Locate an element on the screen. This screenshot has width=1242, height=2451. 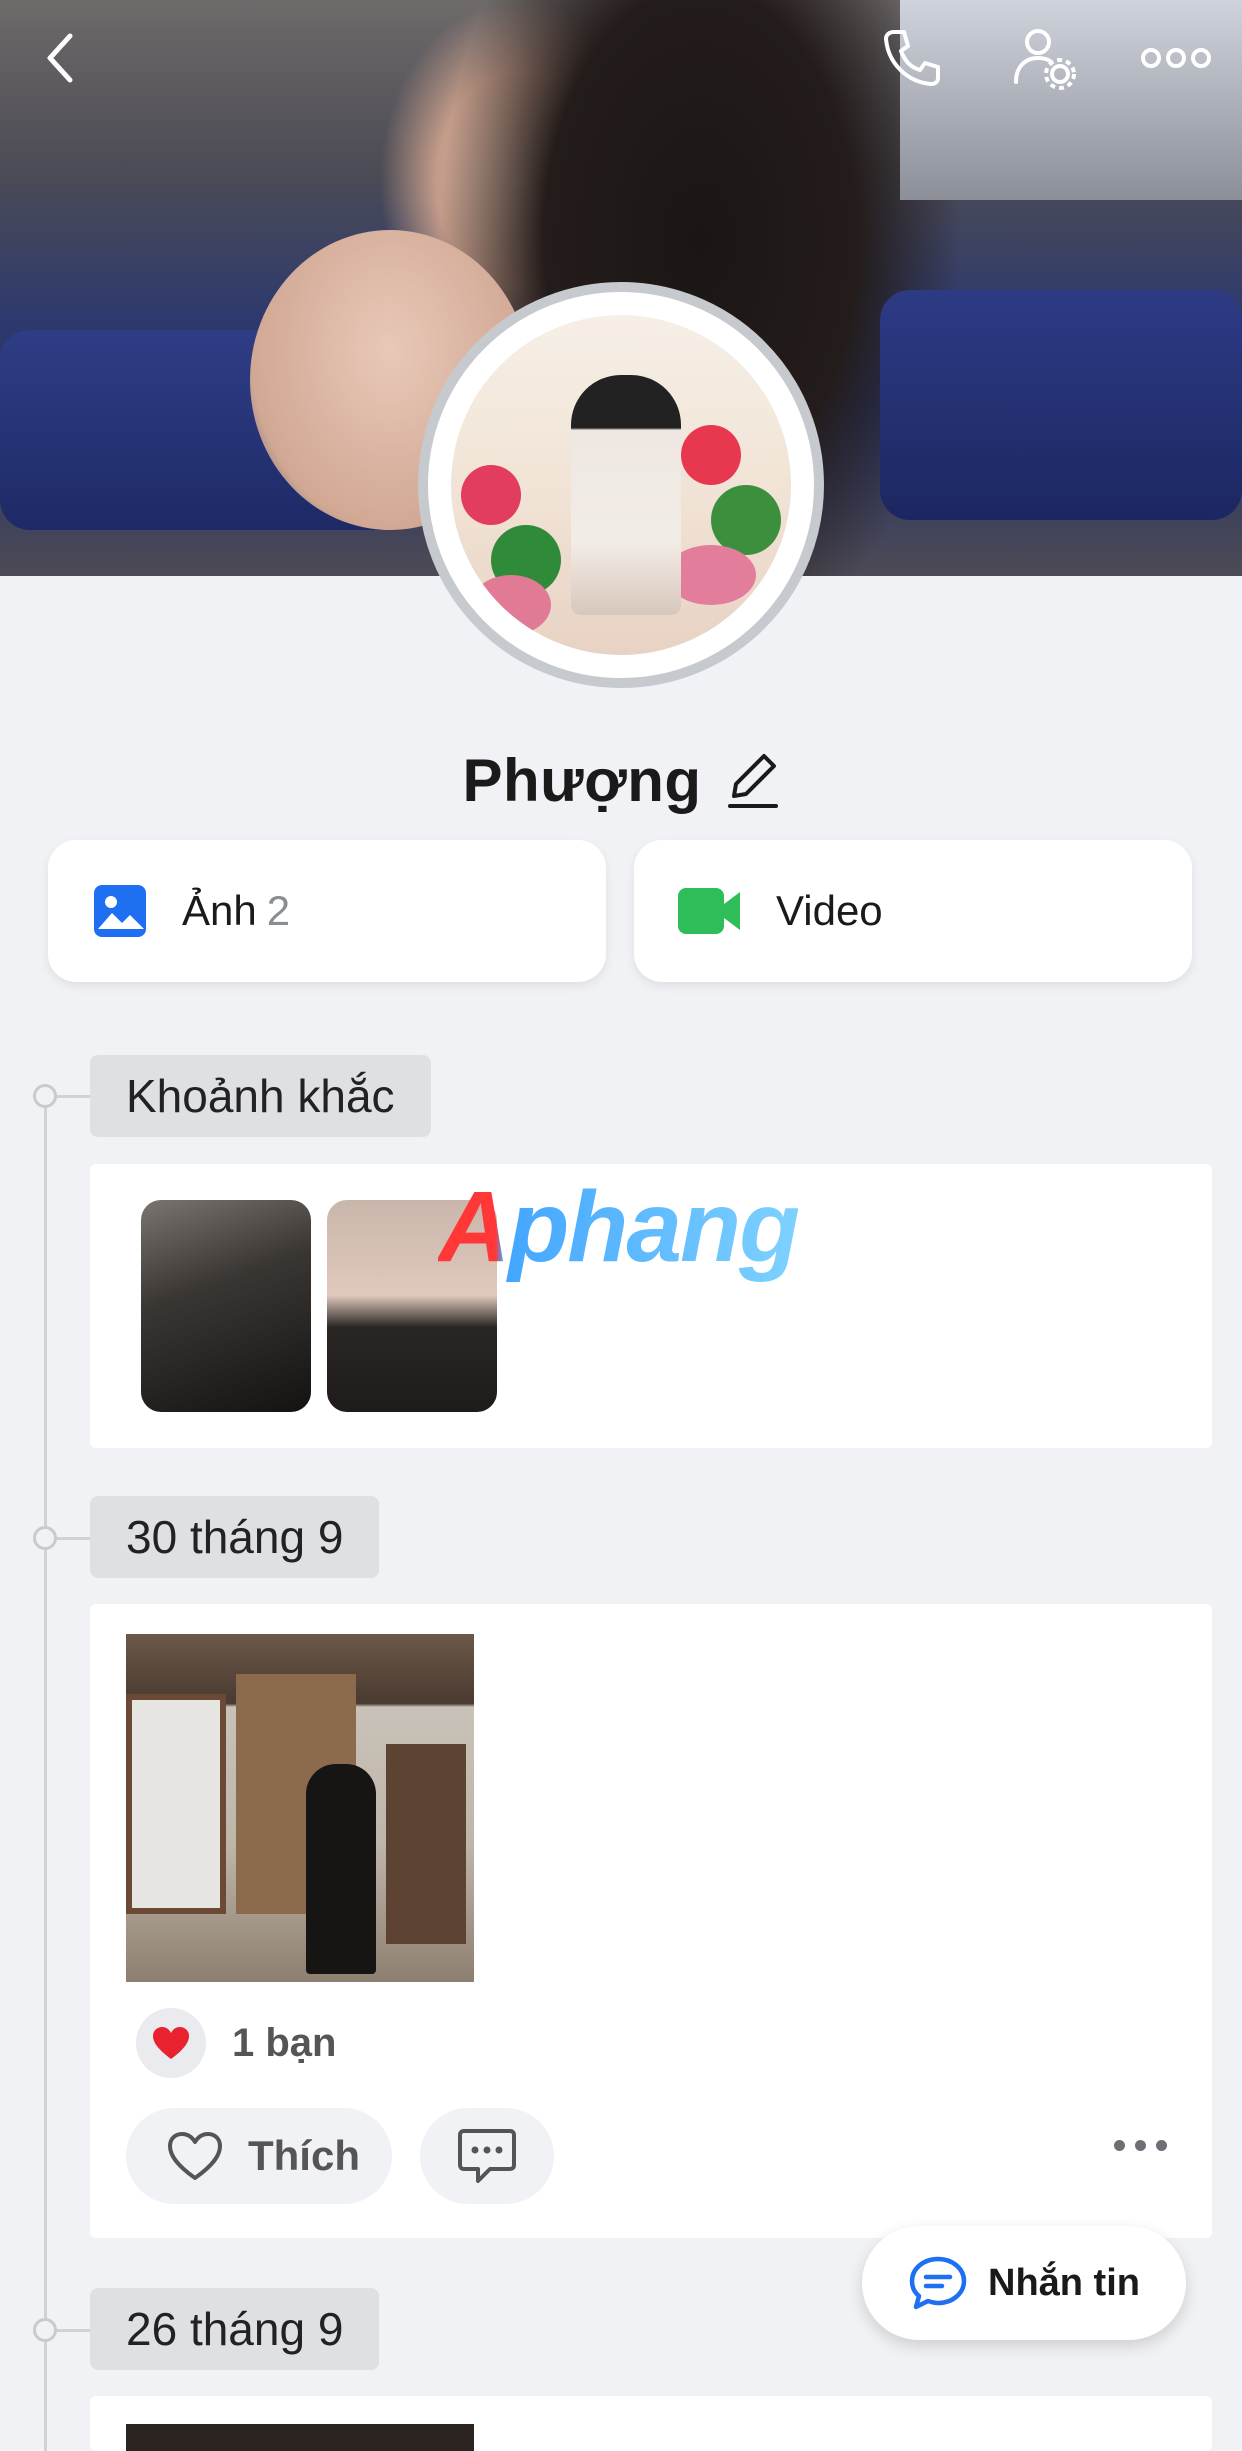
user-settings-icon is located at coordinates (1045, 59).